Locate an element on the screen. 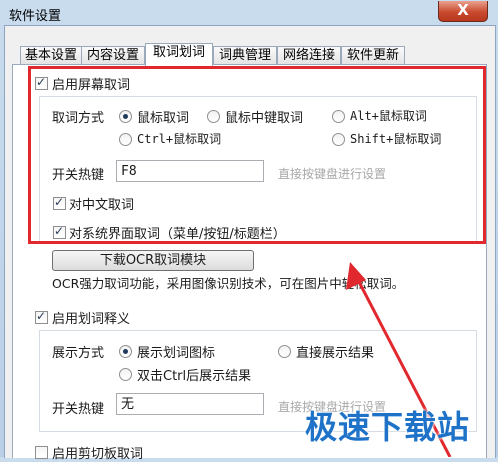 The image size is (498, 462). annotation-arrow-icon is located at coordinates (399, 359).